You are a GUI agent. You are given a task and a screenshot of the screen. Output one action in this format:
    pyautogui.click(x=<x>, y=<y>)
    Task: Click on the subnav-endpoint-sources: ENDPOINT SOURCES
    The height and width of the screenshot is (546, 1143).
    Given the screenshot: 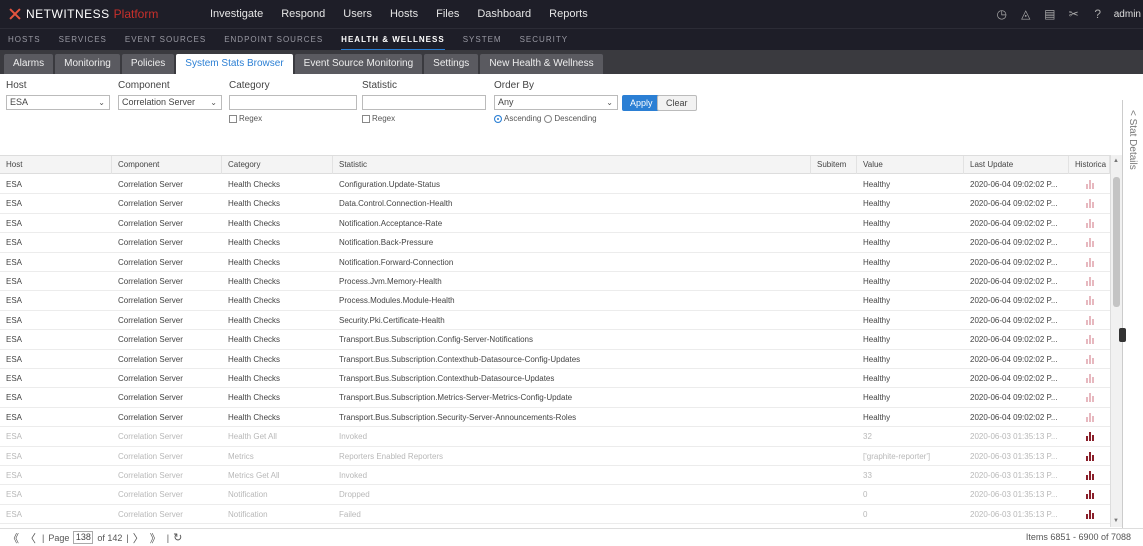 What is the action you would take?
    pyautogui.click(x=273, y=40)
    